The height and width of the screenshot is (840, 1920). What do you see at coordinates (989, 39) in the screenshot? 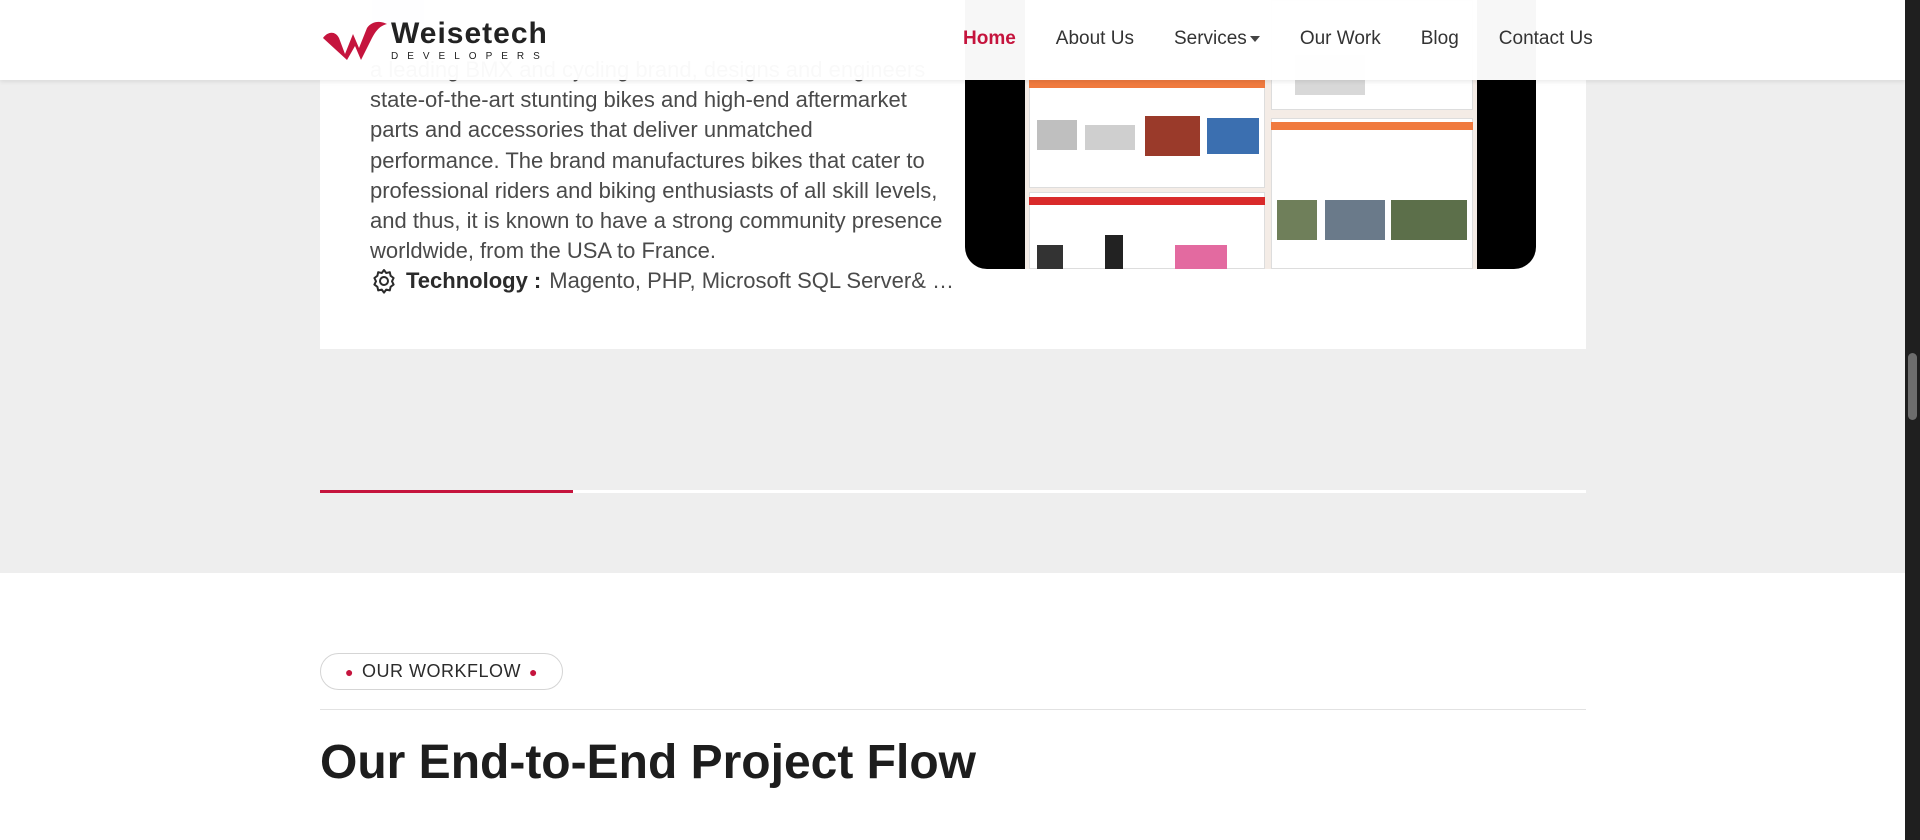
I see `nav-home: Home` at bounding box center [989, 39].